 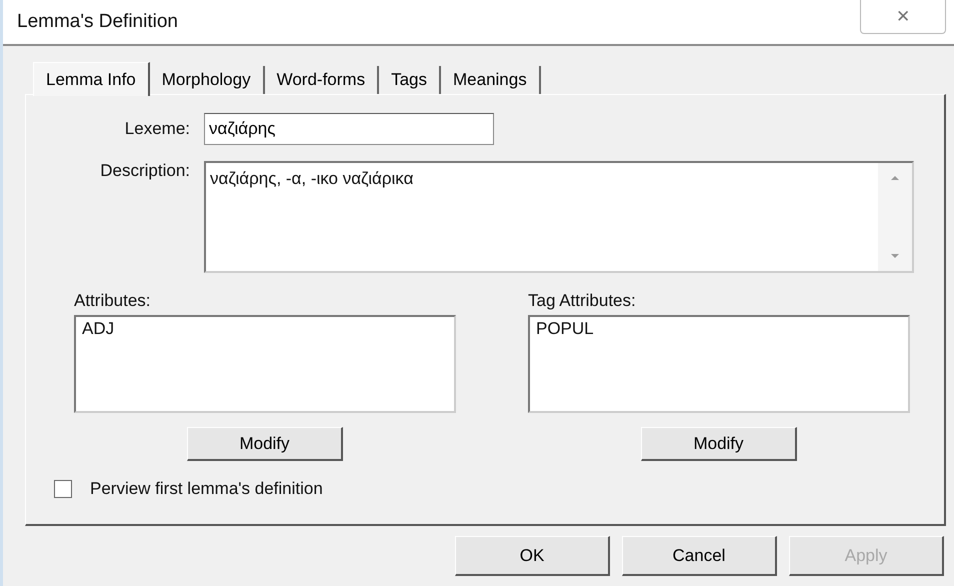 What do you see at coordinates (903, 17) in the screenshot?
I see `close-button: ✕` at bounding box center [903, 17].